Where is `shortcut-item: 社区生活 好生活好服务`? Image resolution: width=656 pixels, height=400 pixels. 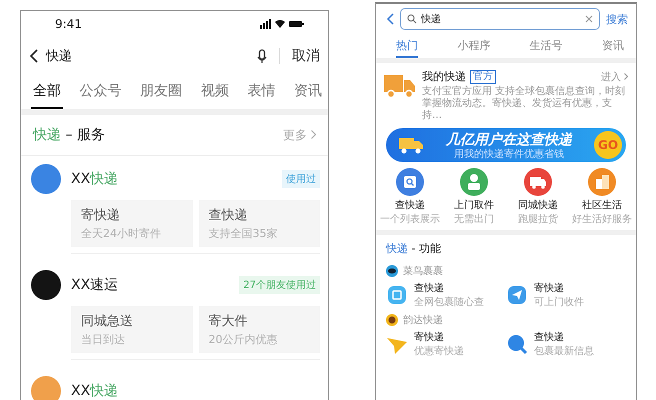
shortcut-item: 社区生活 好生活好服务 is located at coordinates (602, 197).